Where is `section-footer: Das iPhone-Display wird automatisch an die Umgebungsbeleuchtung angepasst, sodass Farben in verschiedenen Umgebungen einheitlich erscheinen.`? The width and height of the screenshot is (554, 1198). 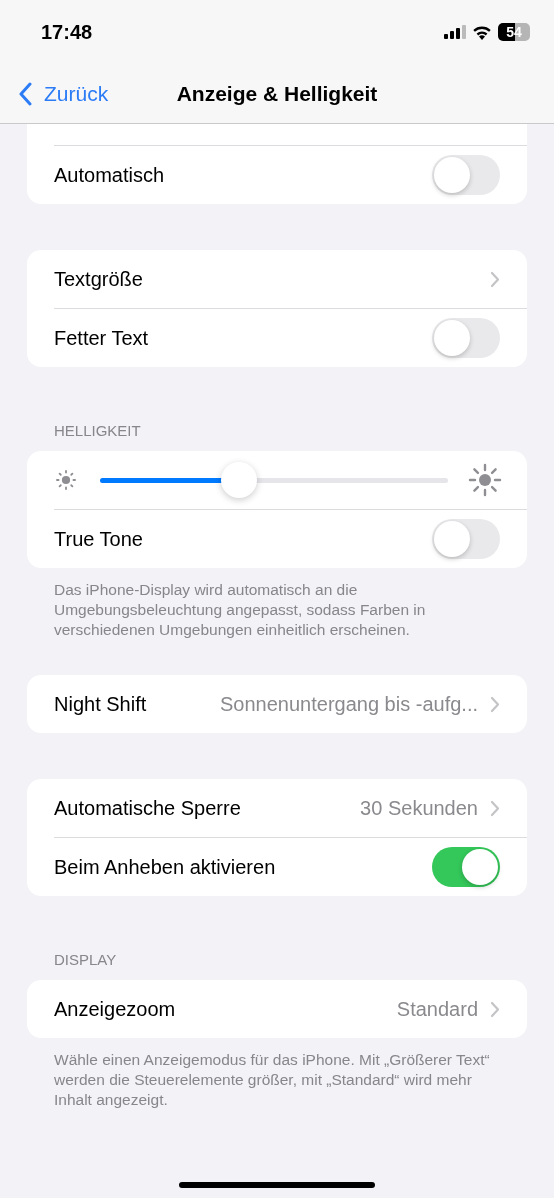 section-footer: Das iPhone-Display wird automatisch an die Umgebungsbeleuchtung angepasst, sodass Farben in verschiedenen Umgebungen einheitlich erscheinen. is located at coordinates (277, 604).